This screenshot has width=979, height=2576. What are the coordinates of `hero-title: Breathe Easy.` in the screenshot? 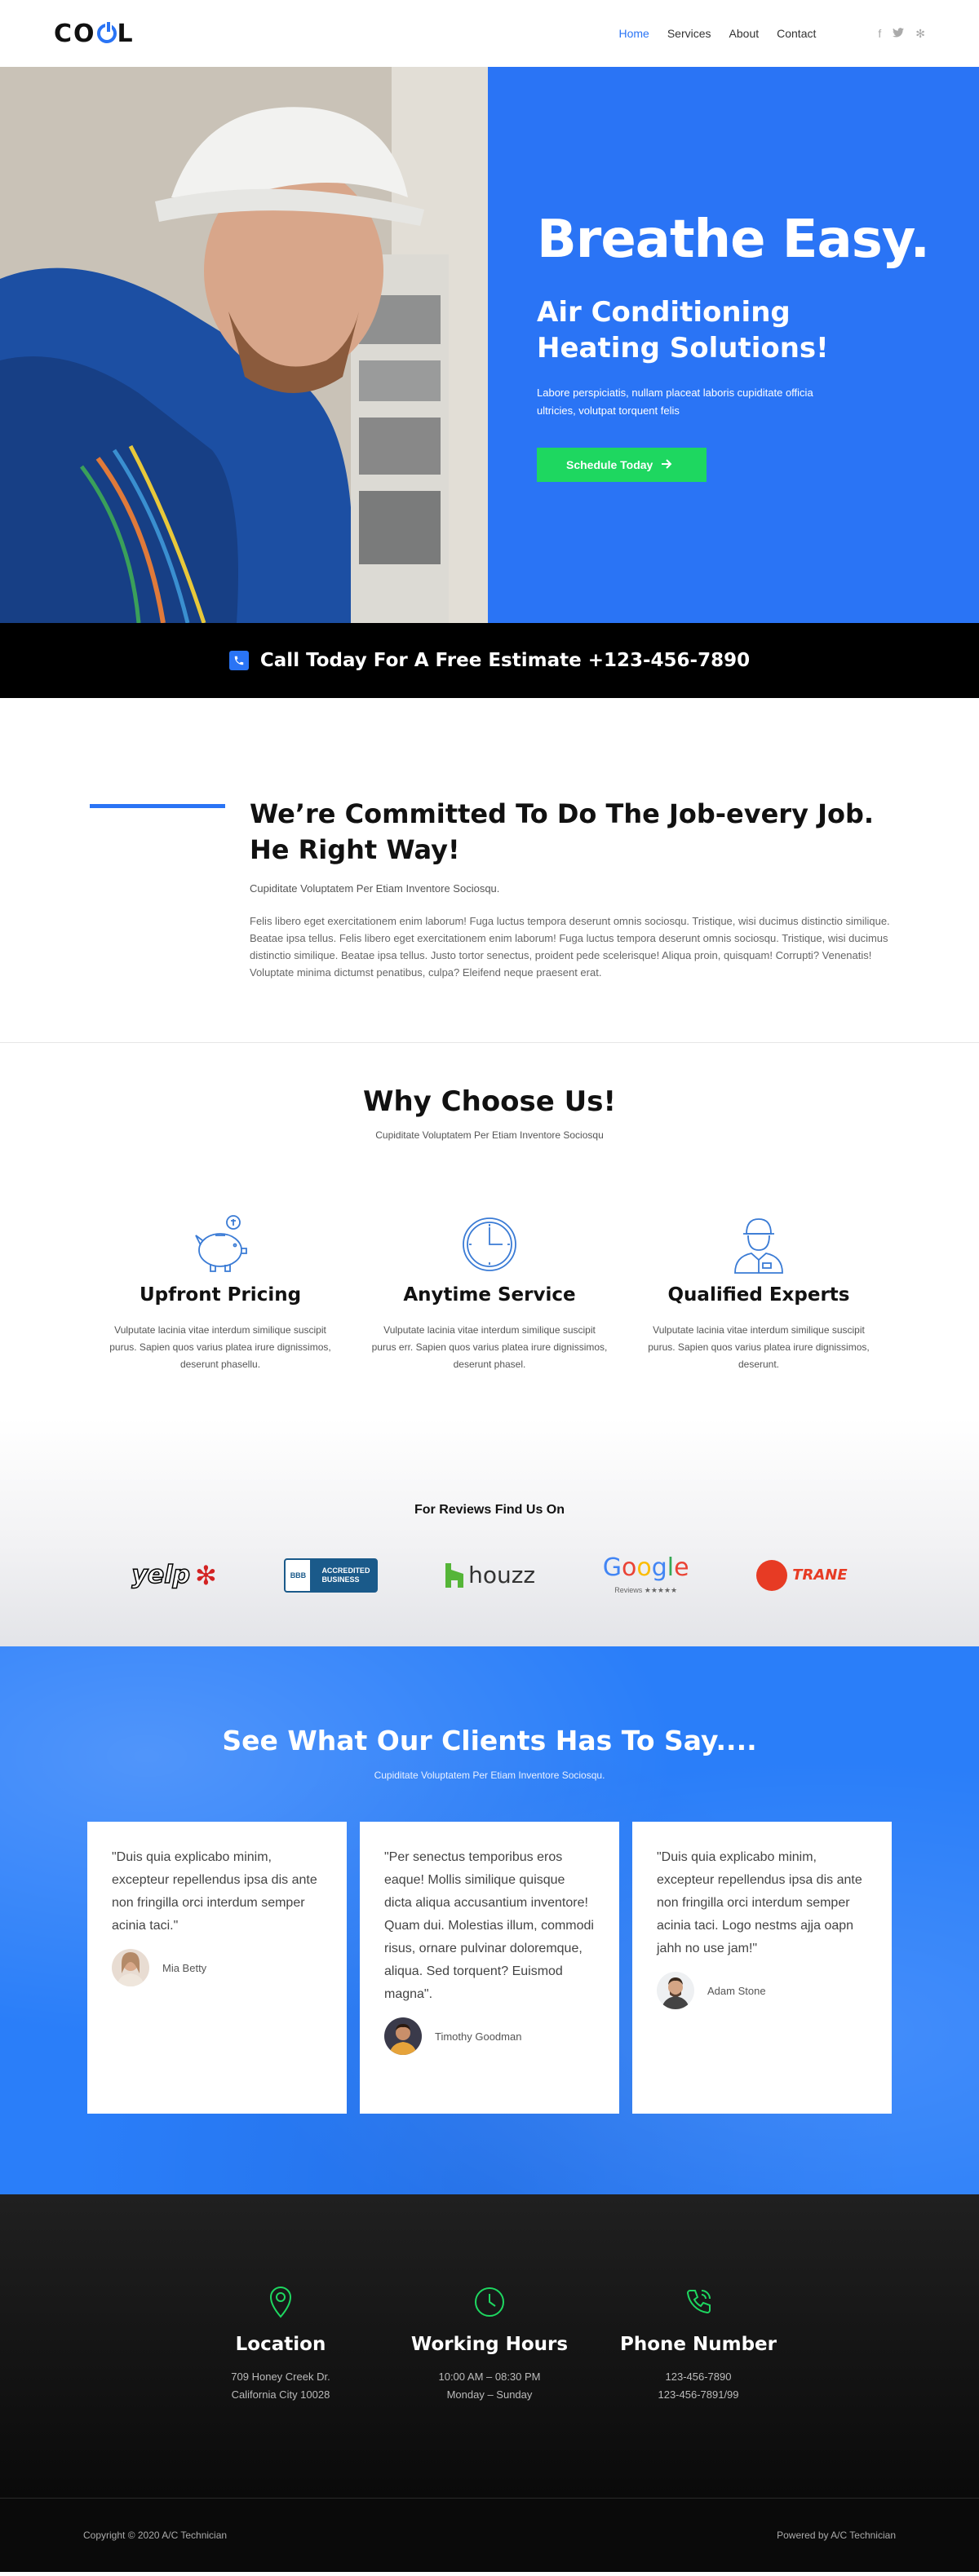 It's located at (733, 240).